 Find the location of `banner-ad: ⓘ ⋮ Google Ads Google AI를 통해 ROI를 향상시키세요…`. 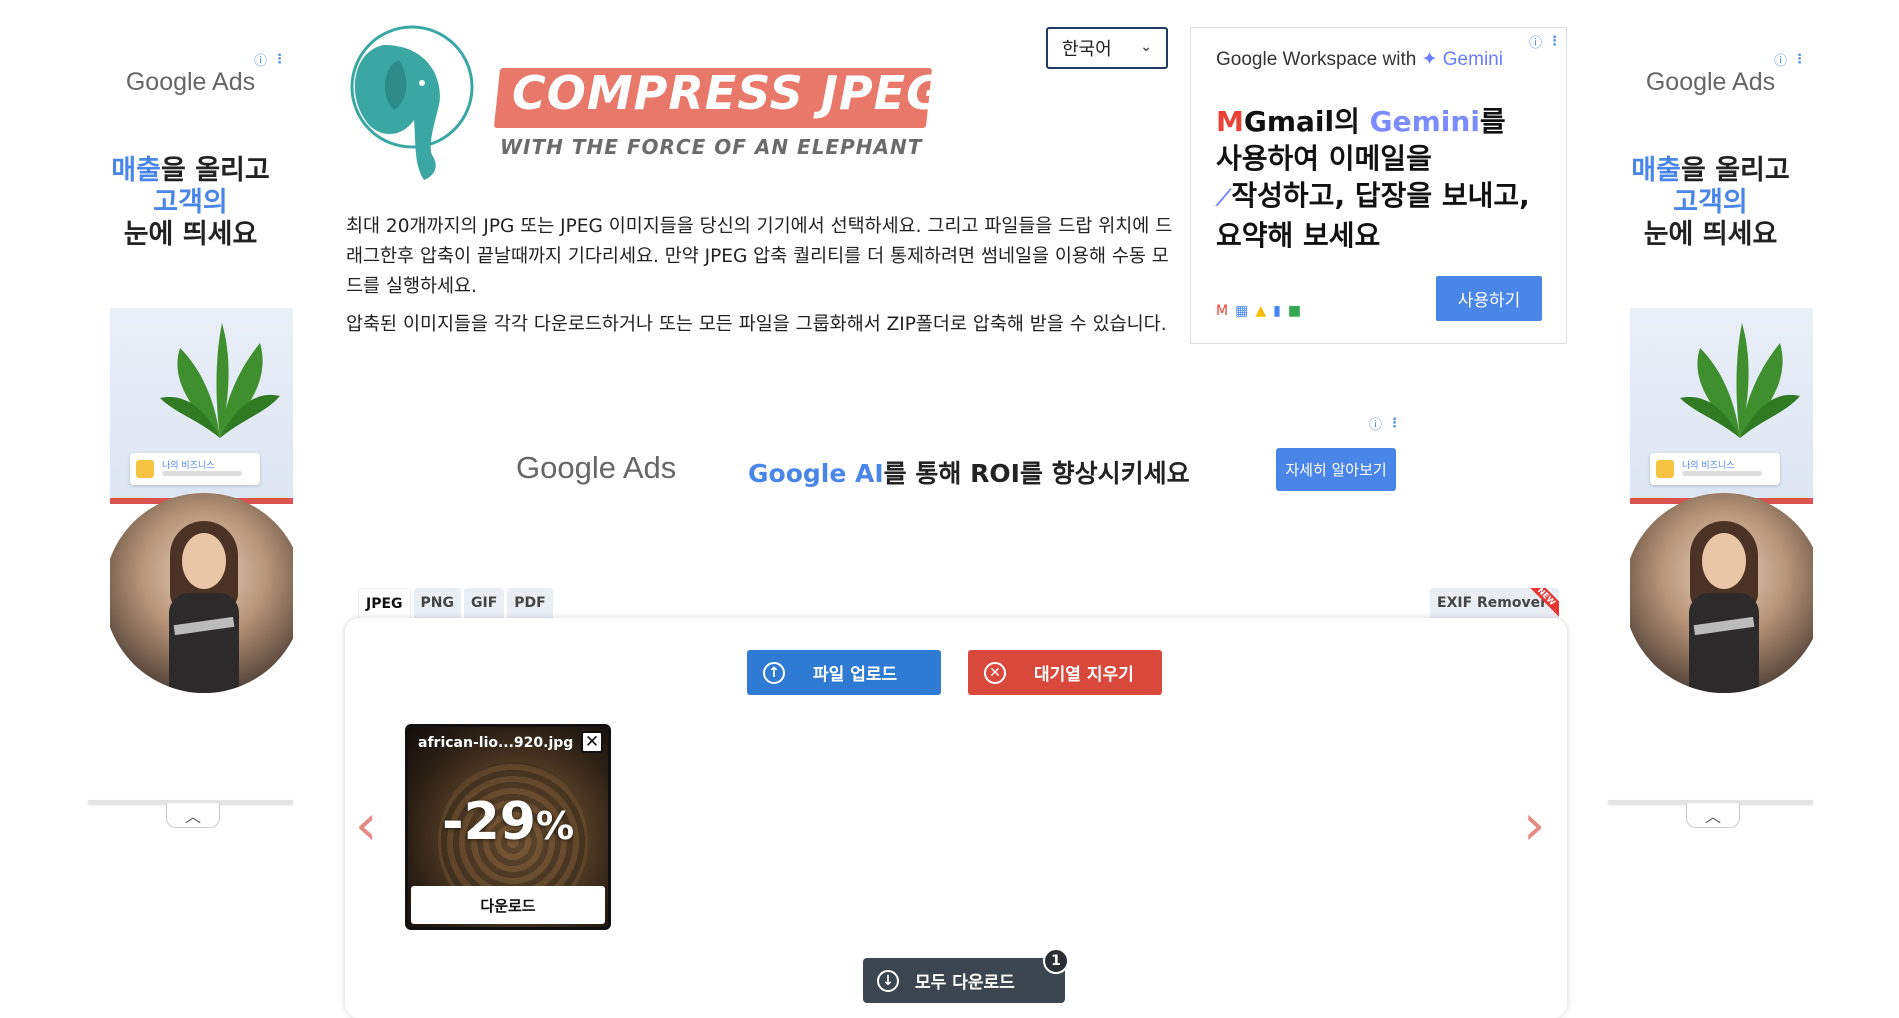

banner-ad: ⓘ ⋮ Google Ads Google AI를 통해 ROI를 향상시키세요… is located at coordinates (950, 455).